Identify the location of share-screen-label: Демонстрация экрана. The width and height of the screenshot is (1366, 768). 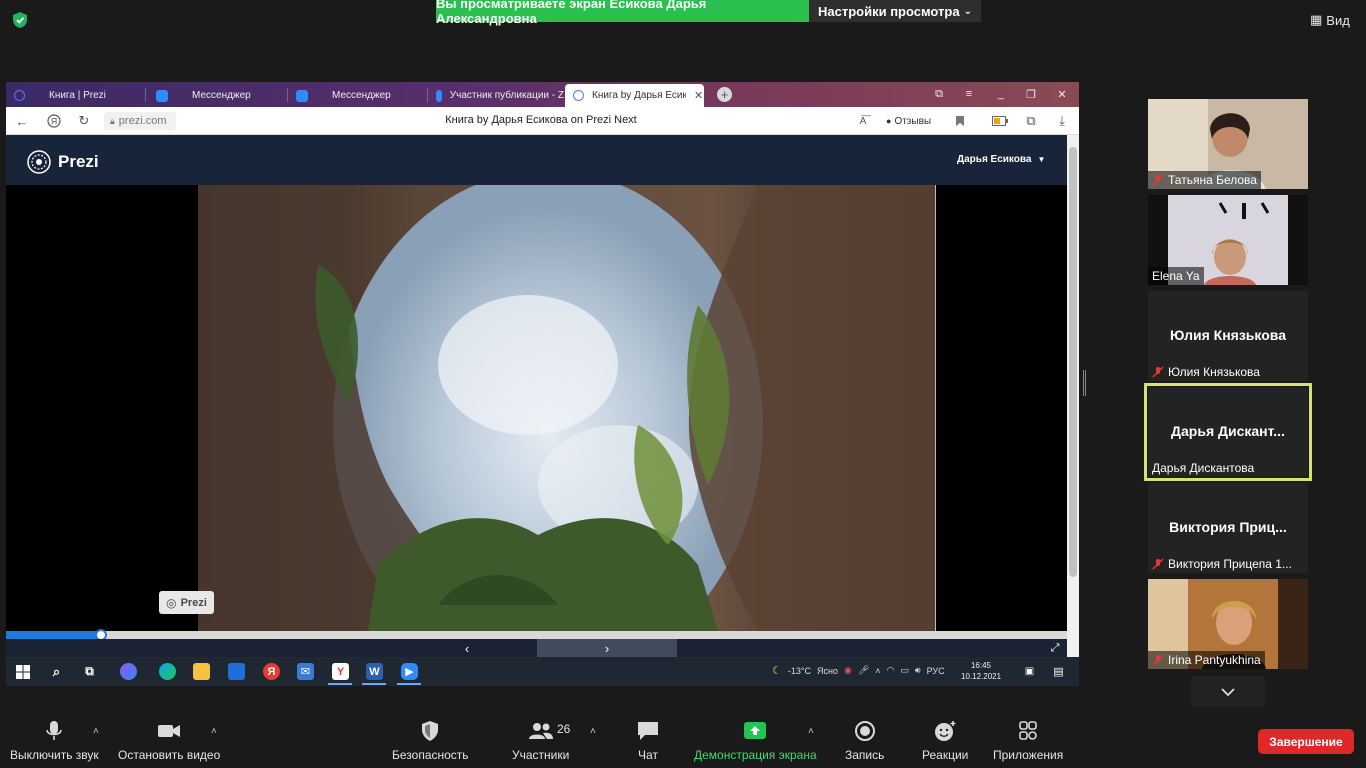
(755, 755).